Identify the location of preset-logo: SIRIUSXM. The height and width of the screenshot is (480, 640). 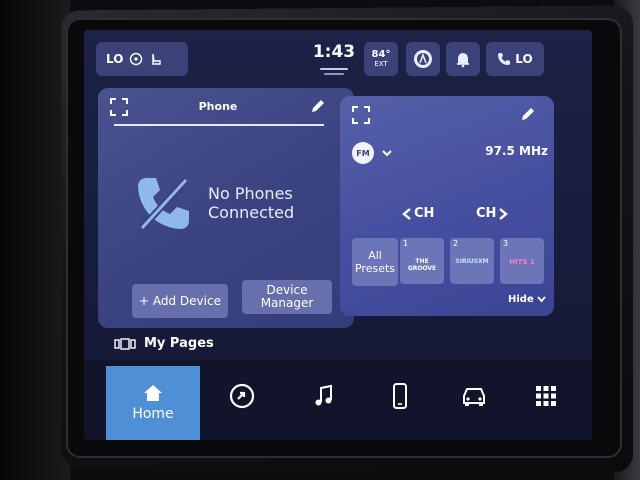
(472, 261).